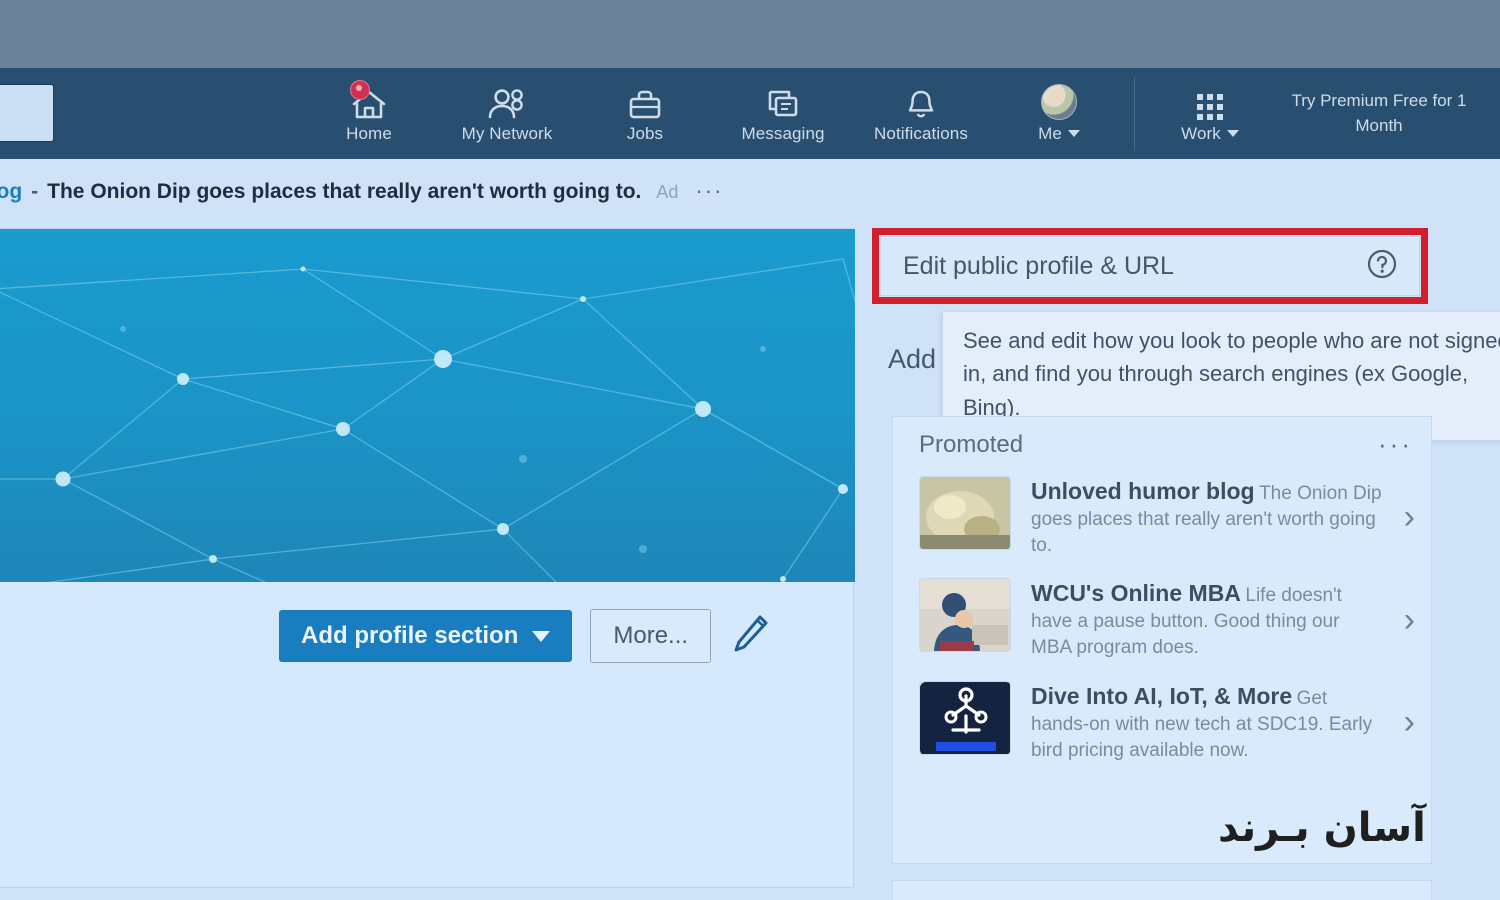  What do you see at coordinates (1322, 828) in the screenshot?
I see `watermark: آسان بـرند` at bounding box center [1322, 828].